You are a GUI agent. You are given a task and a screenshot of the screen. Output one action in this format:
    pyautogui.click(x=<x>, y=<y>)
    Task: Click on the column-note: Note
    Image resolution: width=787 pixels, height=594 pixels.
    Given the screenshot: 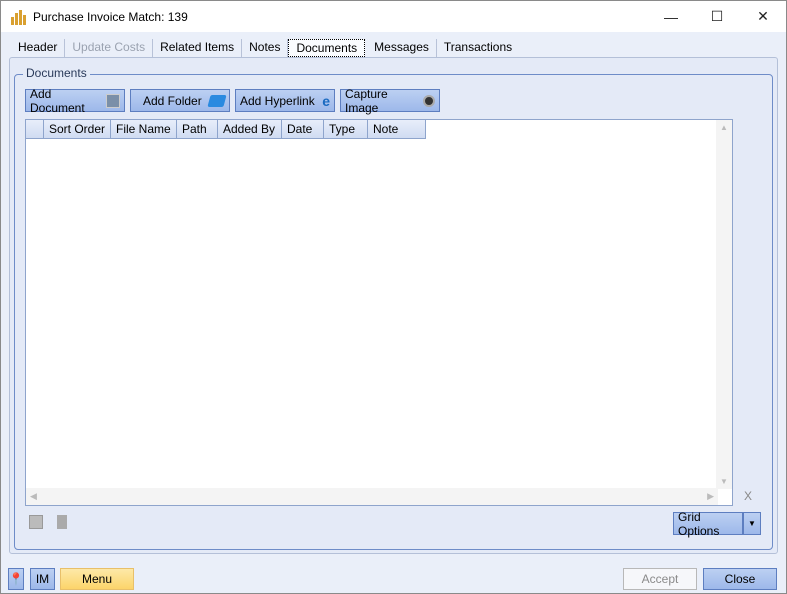 What is the action you would take?
    pyautogui.click(x=397, y=129)
    